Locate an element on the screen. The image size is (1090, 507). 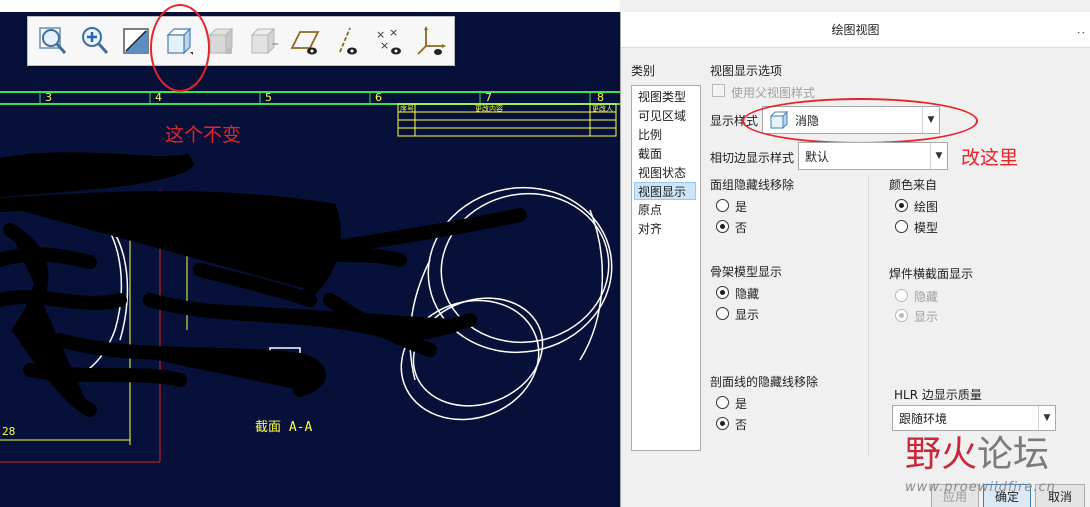
annotation-ellipse-display-style is located at coordinates (860, 121).